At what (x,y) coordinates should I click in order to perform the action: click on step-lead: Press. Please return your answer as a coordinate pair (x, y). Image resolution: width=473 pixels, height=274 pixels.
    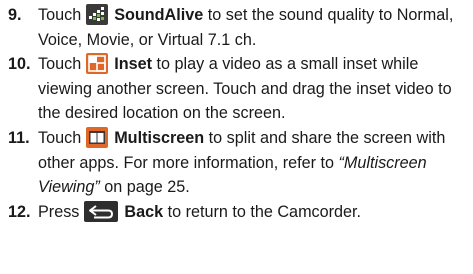
    Looking at the image, I should click on (61, 212).